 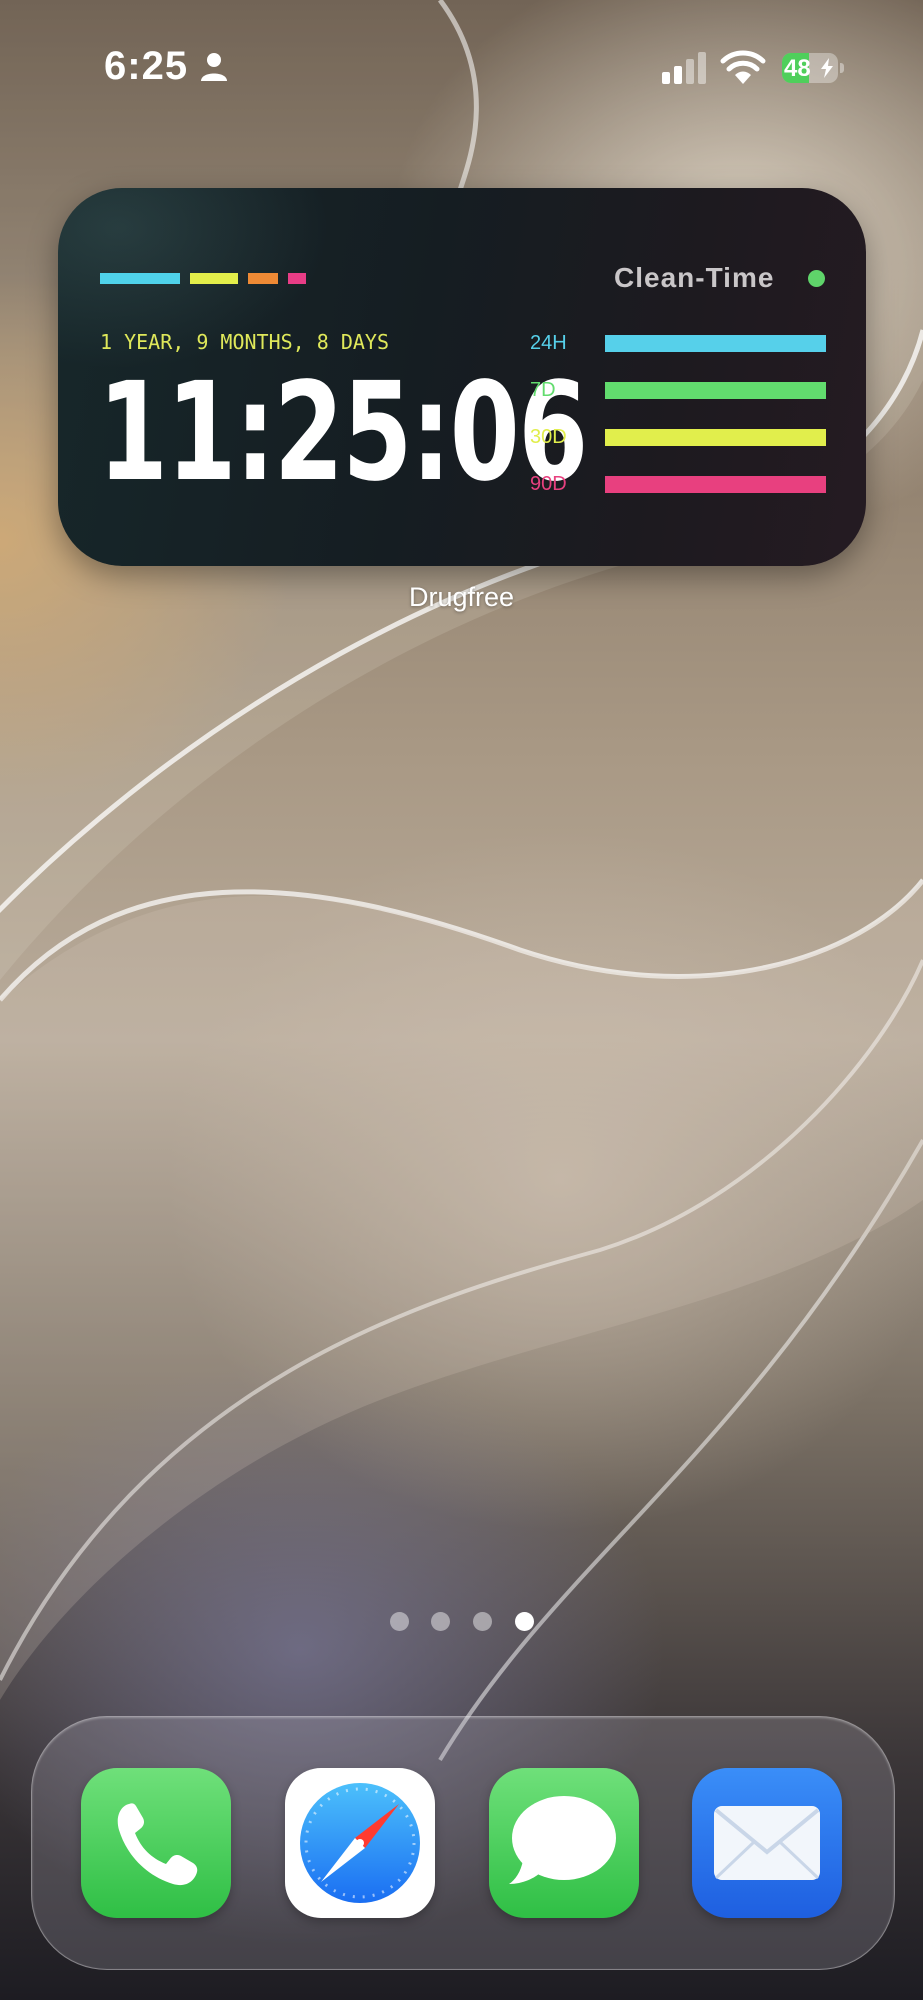 I want to click on phone-icon, so click(x=156, y=1843).